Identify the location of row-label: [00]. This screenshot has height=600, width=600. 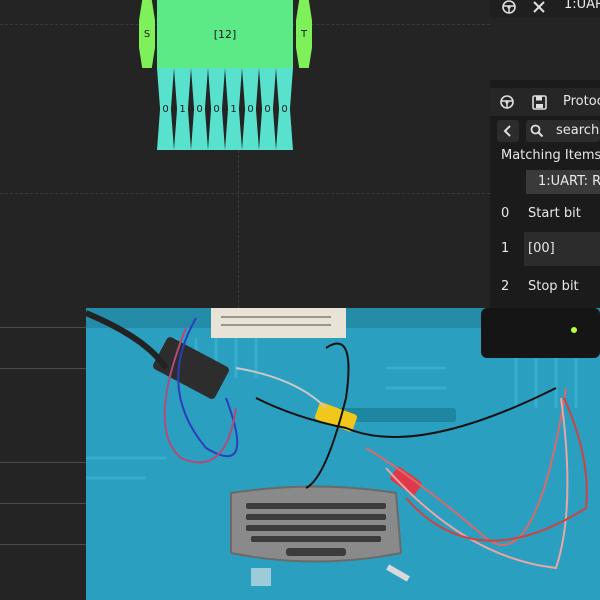
(541, 248).